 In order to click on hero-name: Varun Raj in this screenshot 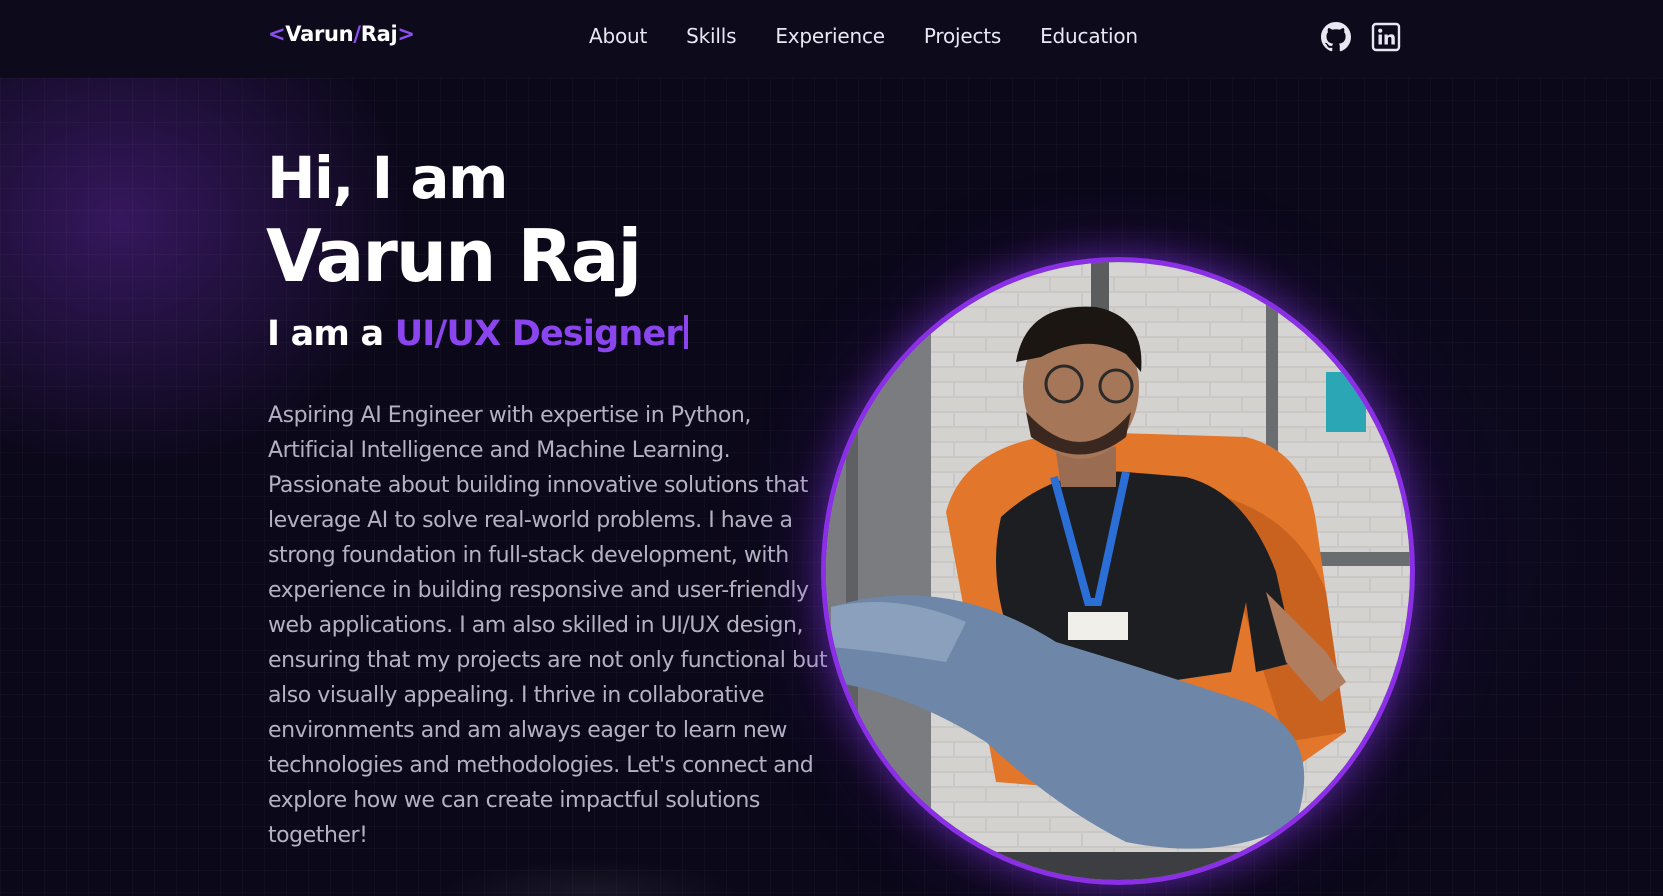, I will do `click(454, 256)`.